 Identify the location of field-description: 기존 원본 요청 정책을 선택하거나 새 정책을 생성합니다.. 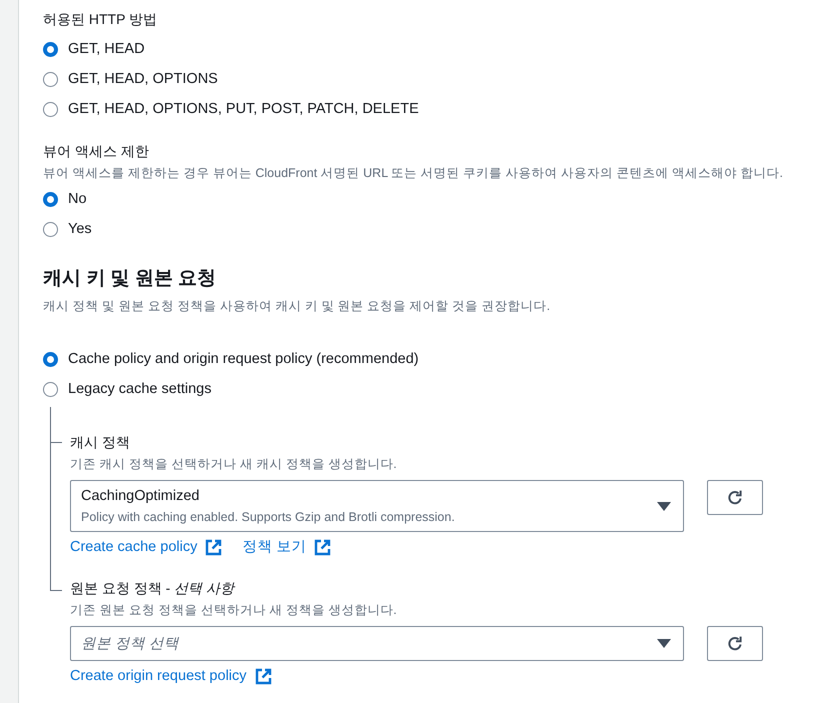
(234, 610).